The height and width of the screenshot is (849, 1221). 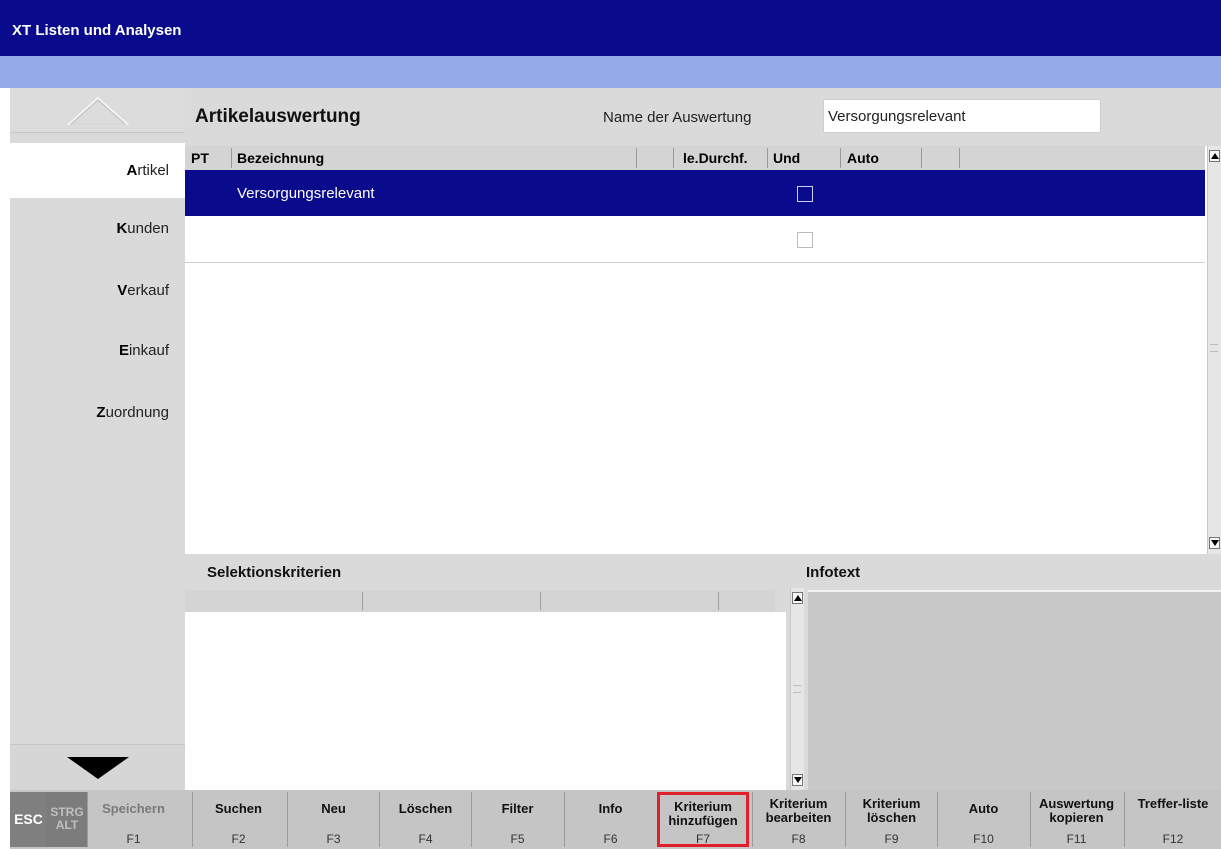 What do you see at coordinates (702, 839) in the screenshot?
I see `fkey-code: F7` at bounding box center [702, 839].